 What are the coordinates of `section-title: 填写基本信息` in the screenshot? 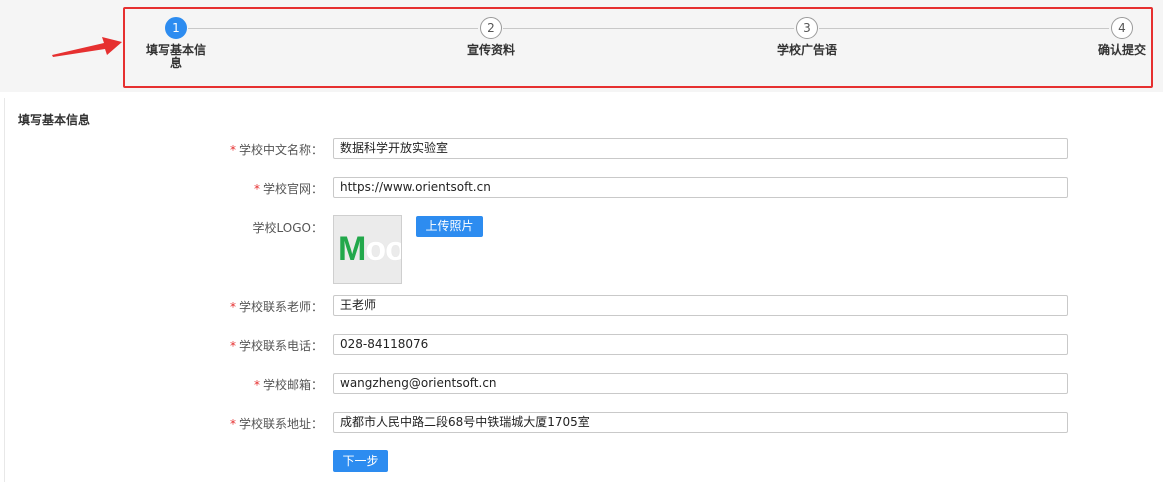 It's located at (54, 120).